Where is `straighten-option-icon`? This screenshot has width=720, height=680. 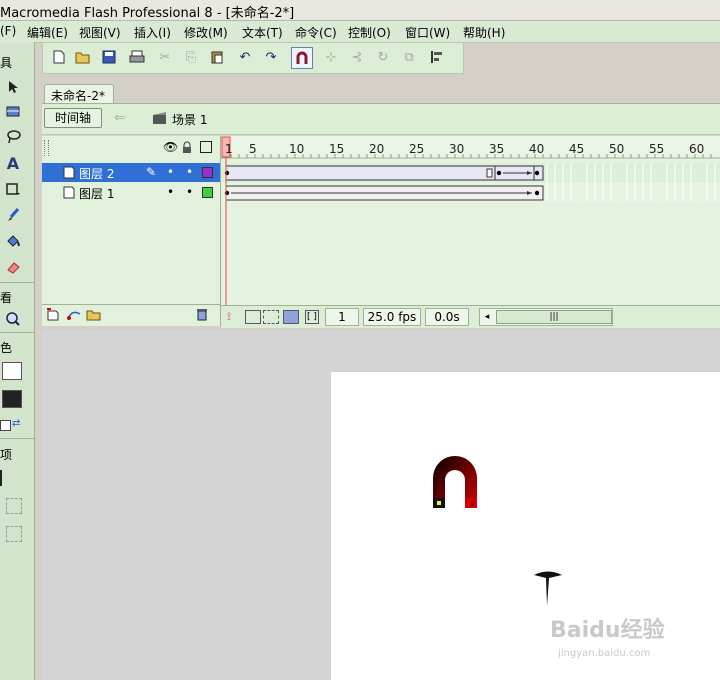 straighten-option-icon is located at coordinates (14, 534).